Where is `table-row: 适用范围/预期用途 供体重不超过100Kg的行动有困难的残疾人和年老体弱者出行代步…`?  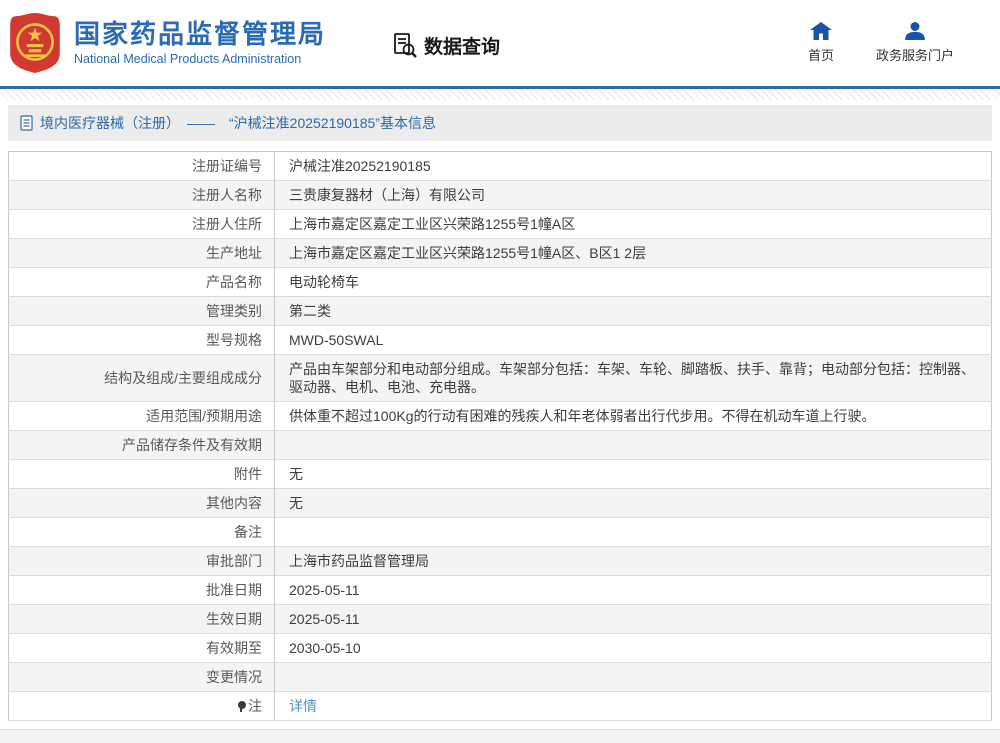 table-row: 适用范围/预期用途 供体重不超过100Kg的行动有困难的残疾人和年老体弱者出行代步… is located at coordinates (500, 416).